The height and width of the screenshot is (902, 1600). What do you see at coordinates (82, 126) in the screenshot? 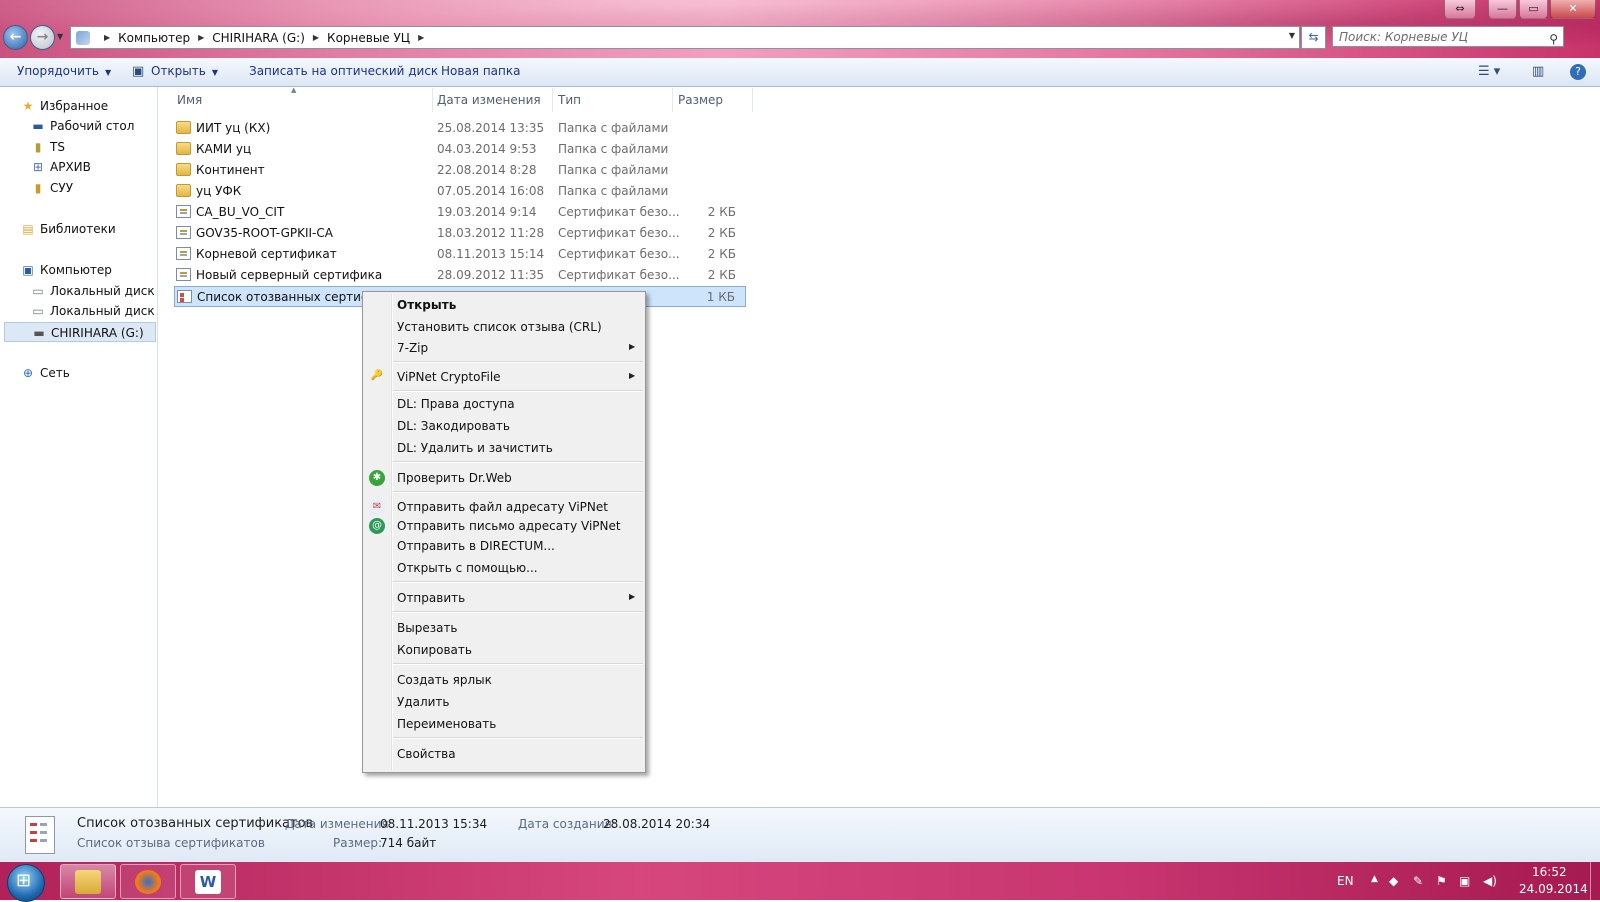
I see `sidebar-item-desktop: ▬ Рабочий стол` at bounding box center [82, 126].